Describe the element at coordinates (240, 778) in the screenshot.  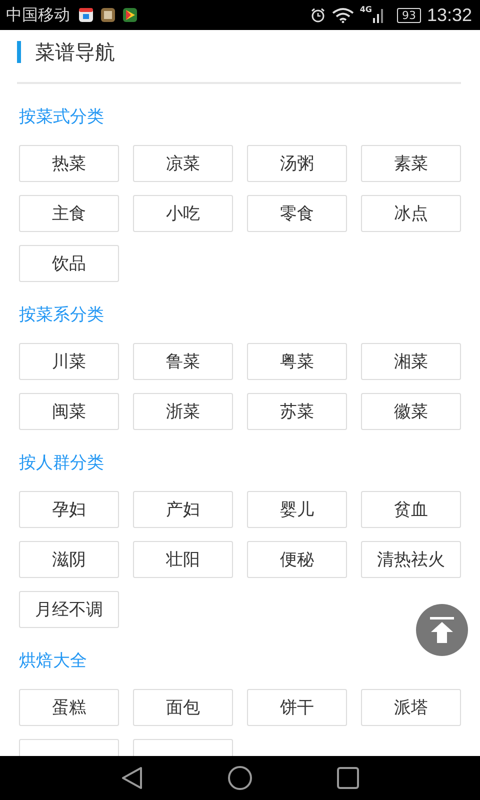
I see `home-icon` at that location.